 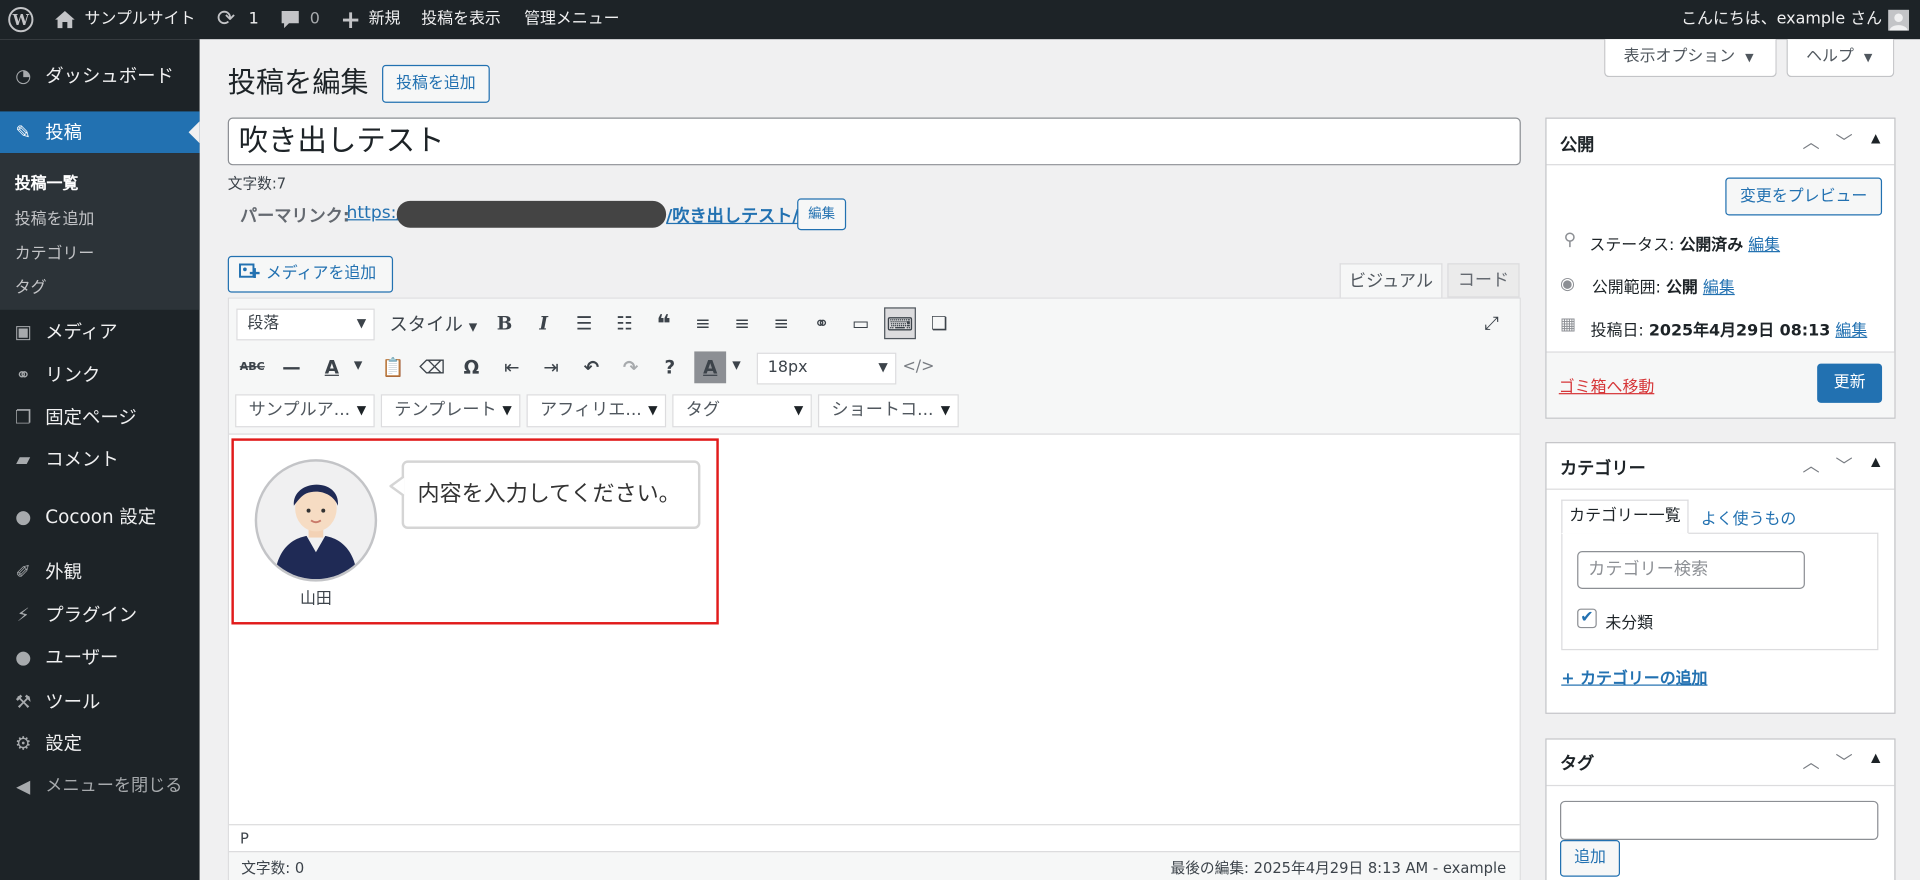 I want to click on horizontal-line-icon: —, so click(x=292, y=367).